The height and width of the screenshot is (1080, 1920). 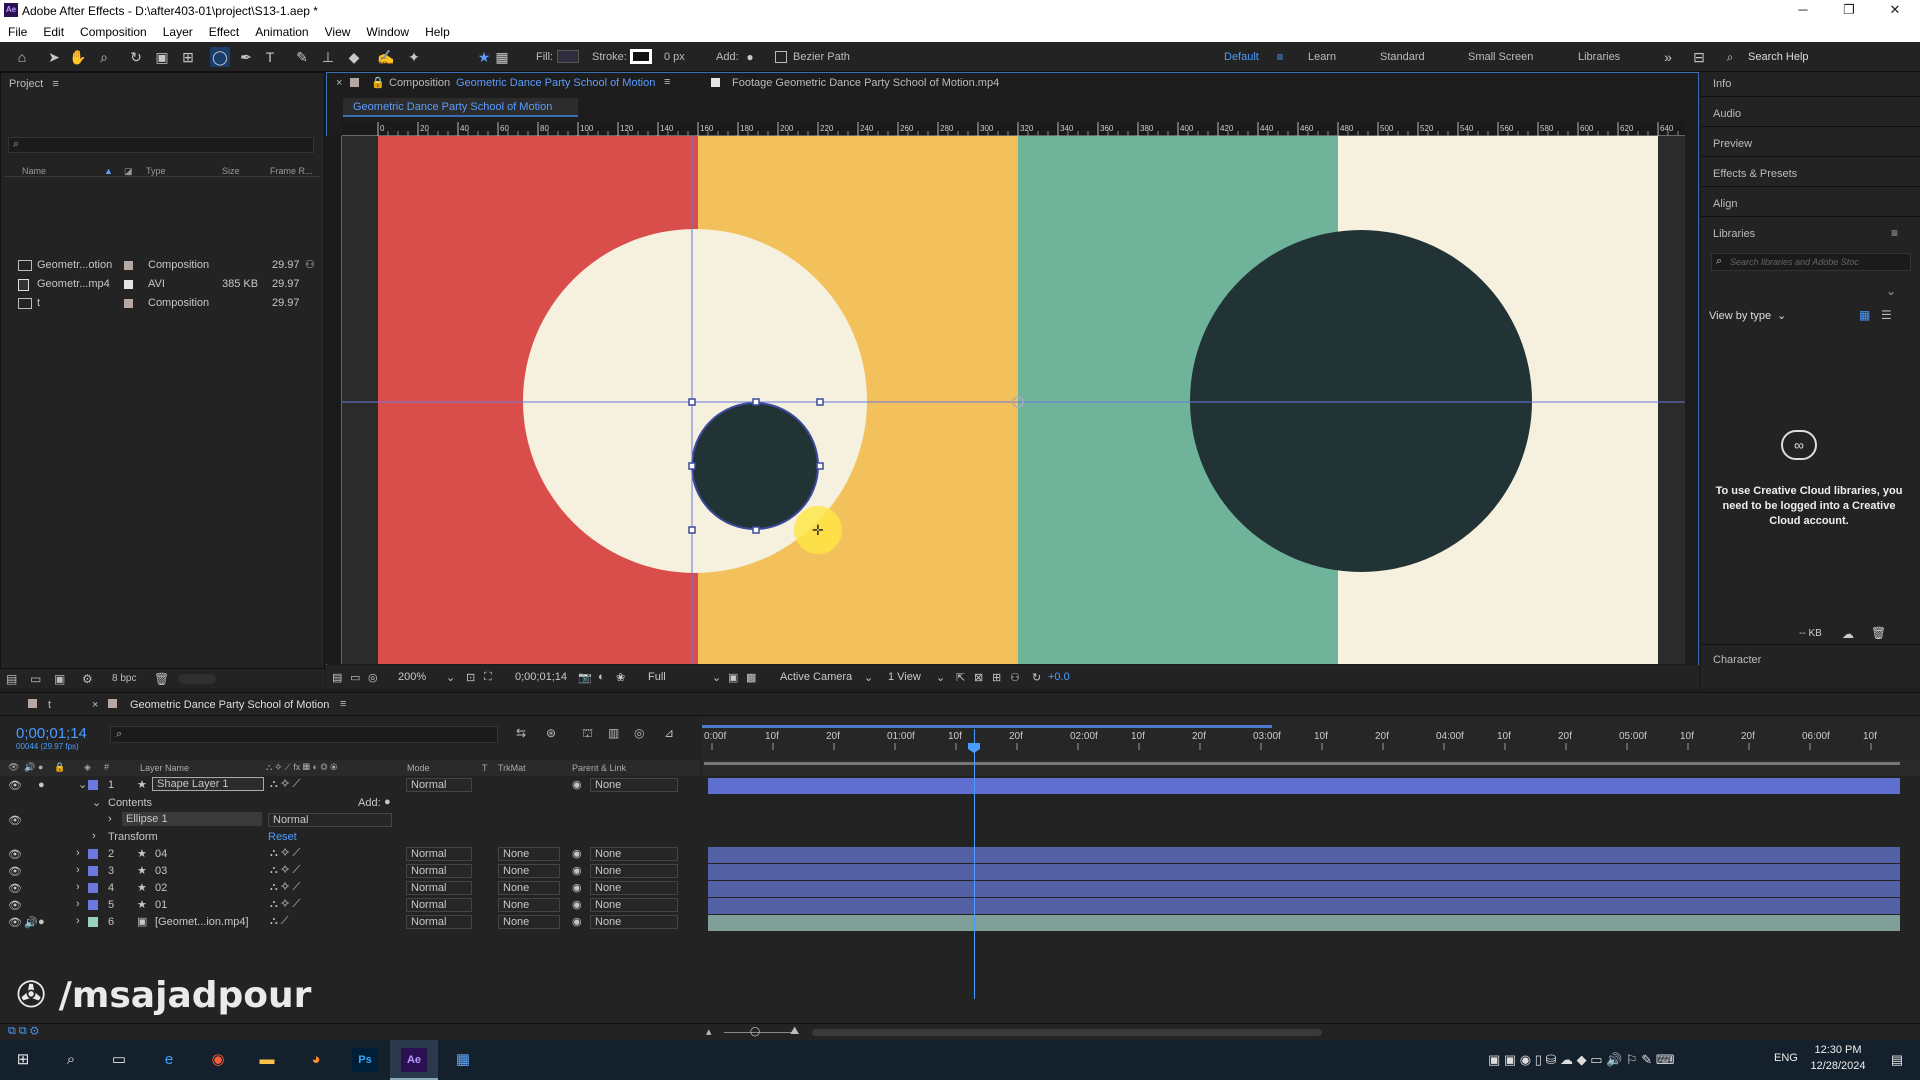 I want to click on chrome-icon: ◉, so click(x=218, y=1060).